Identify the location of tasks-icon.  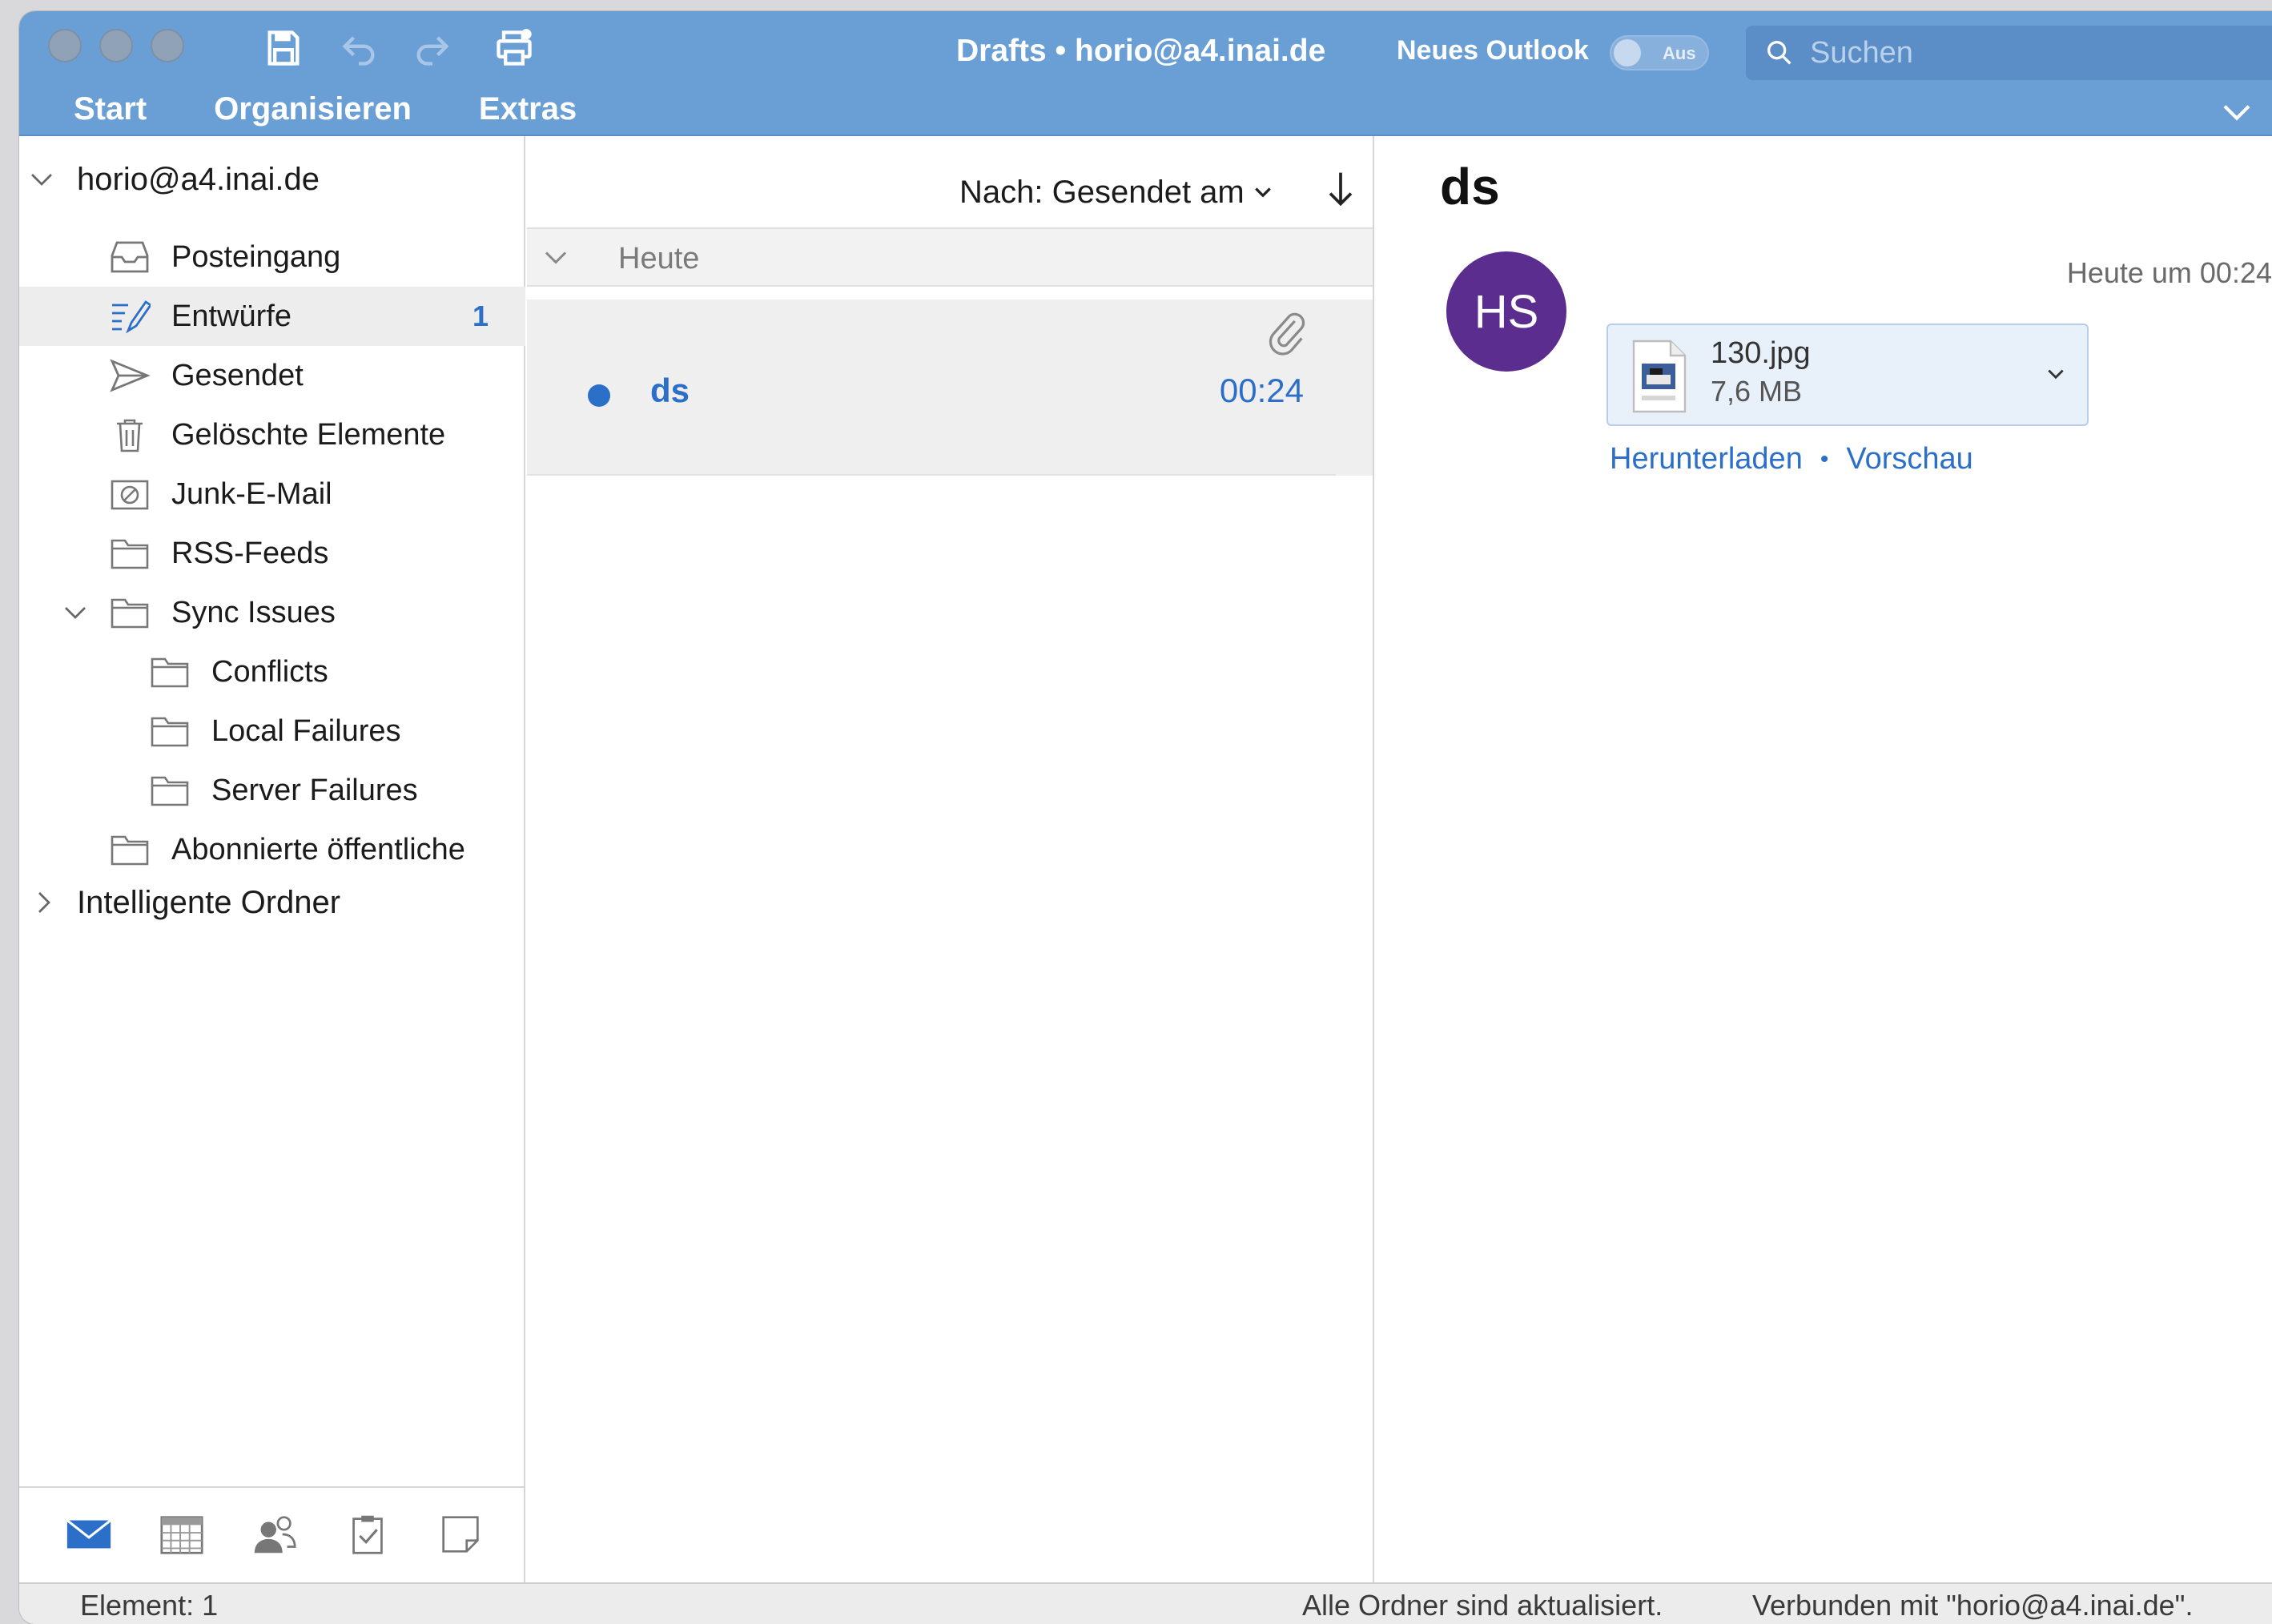
(367, 1534).